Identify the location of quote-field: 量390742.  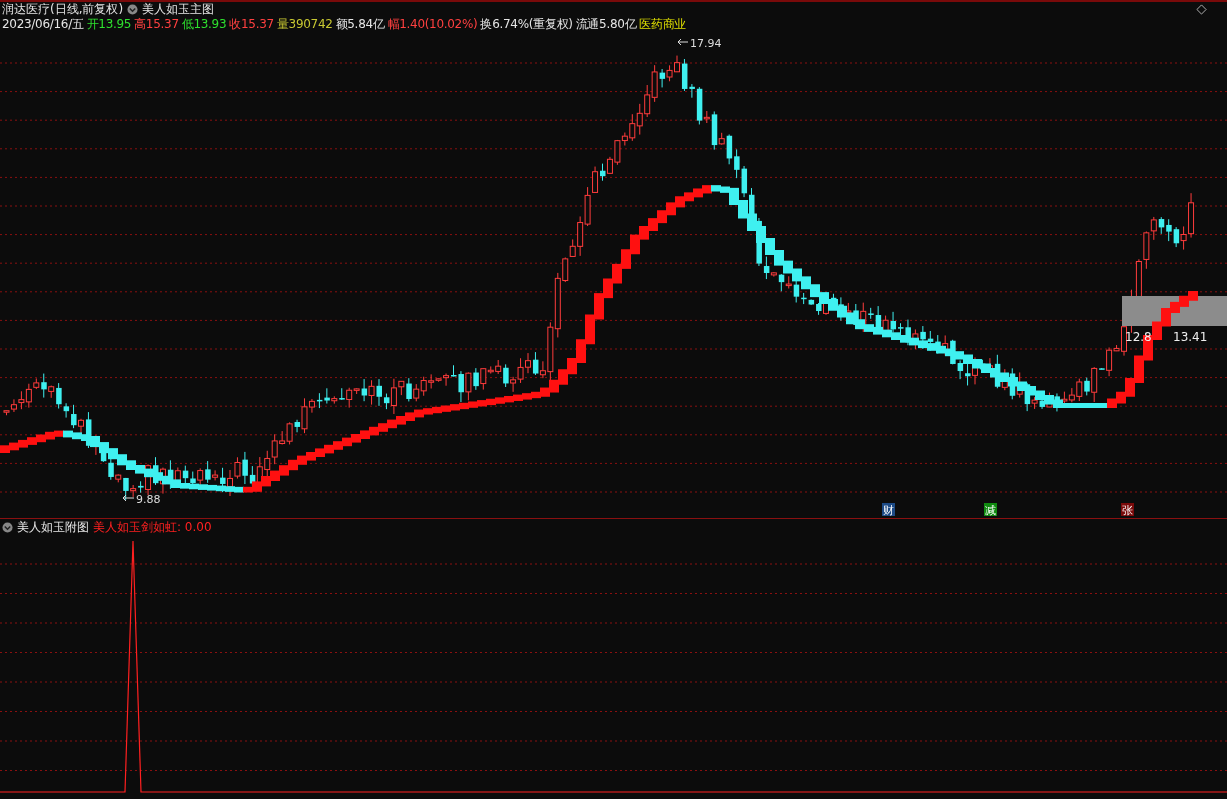
(304, 24).